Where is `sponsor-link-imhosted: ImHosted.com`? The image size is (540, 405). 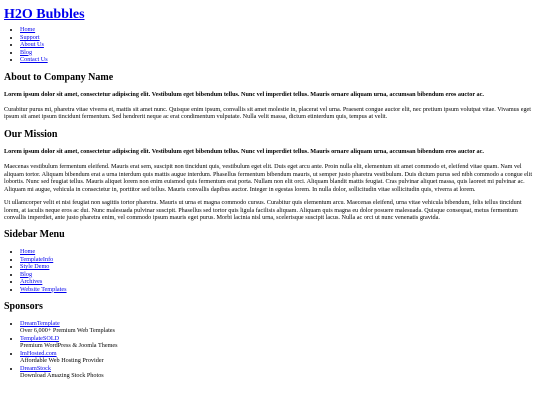 sponsor-link-imhosted: ImHosted.com is located at coordinates (38, 353).